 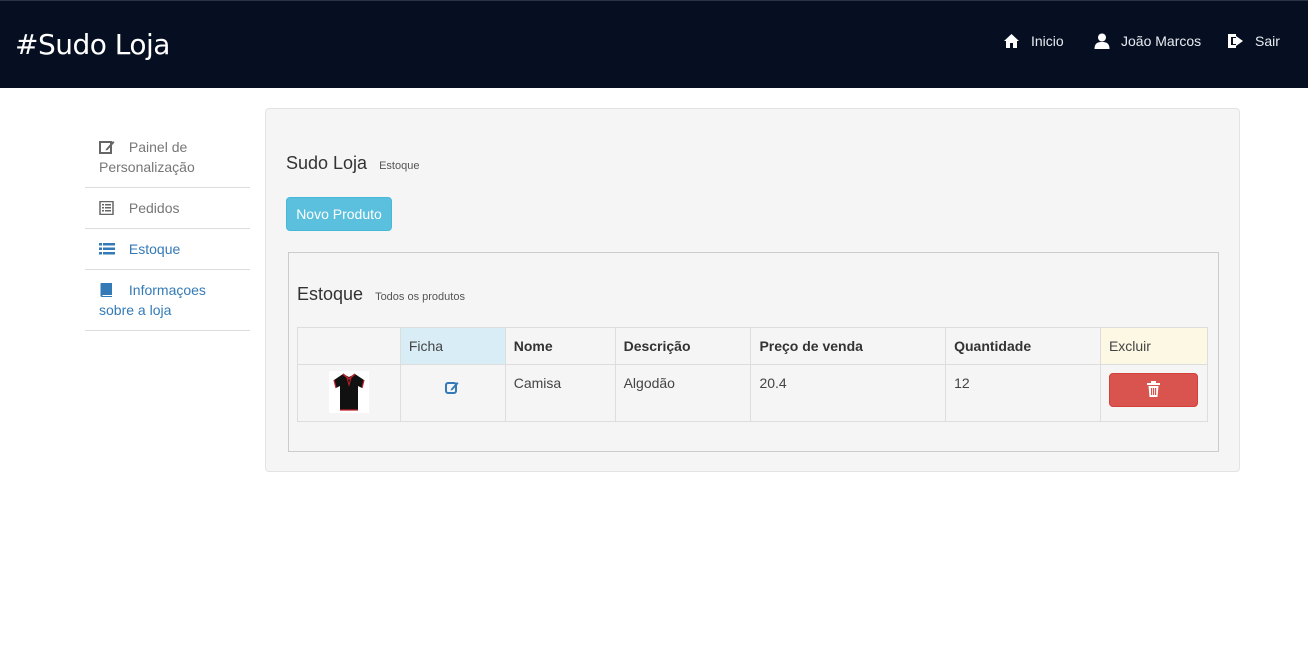 I want to click on nav-inicio-label: Inicio, so click(x=1047, y=41).